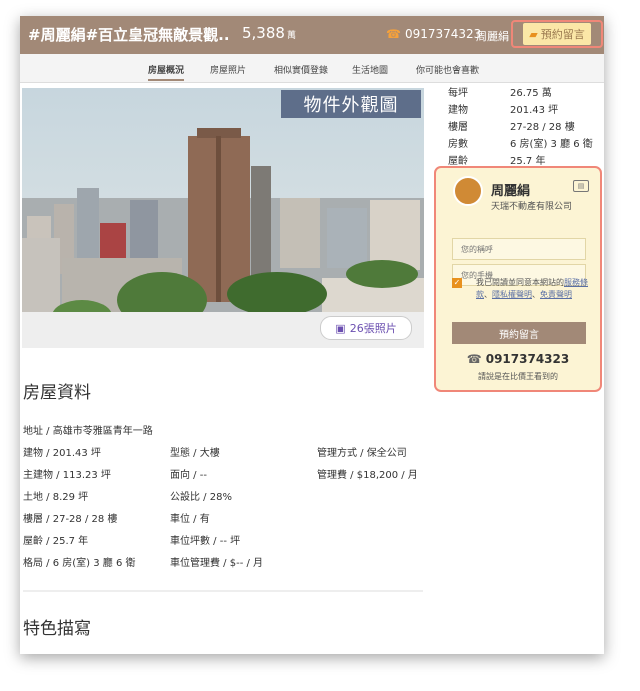  What do you see at coordinates (67, 475) in the screenshot?
I see `info-cell: 主建物 / 113.23 坪` at bounding box center [67, 475].